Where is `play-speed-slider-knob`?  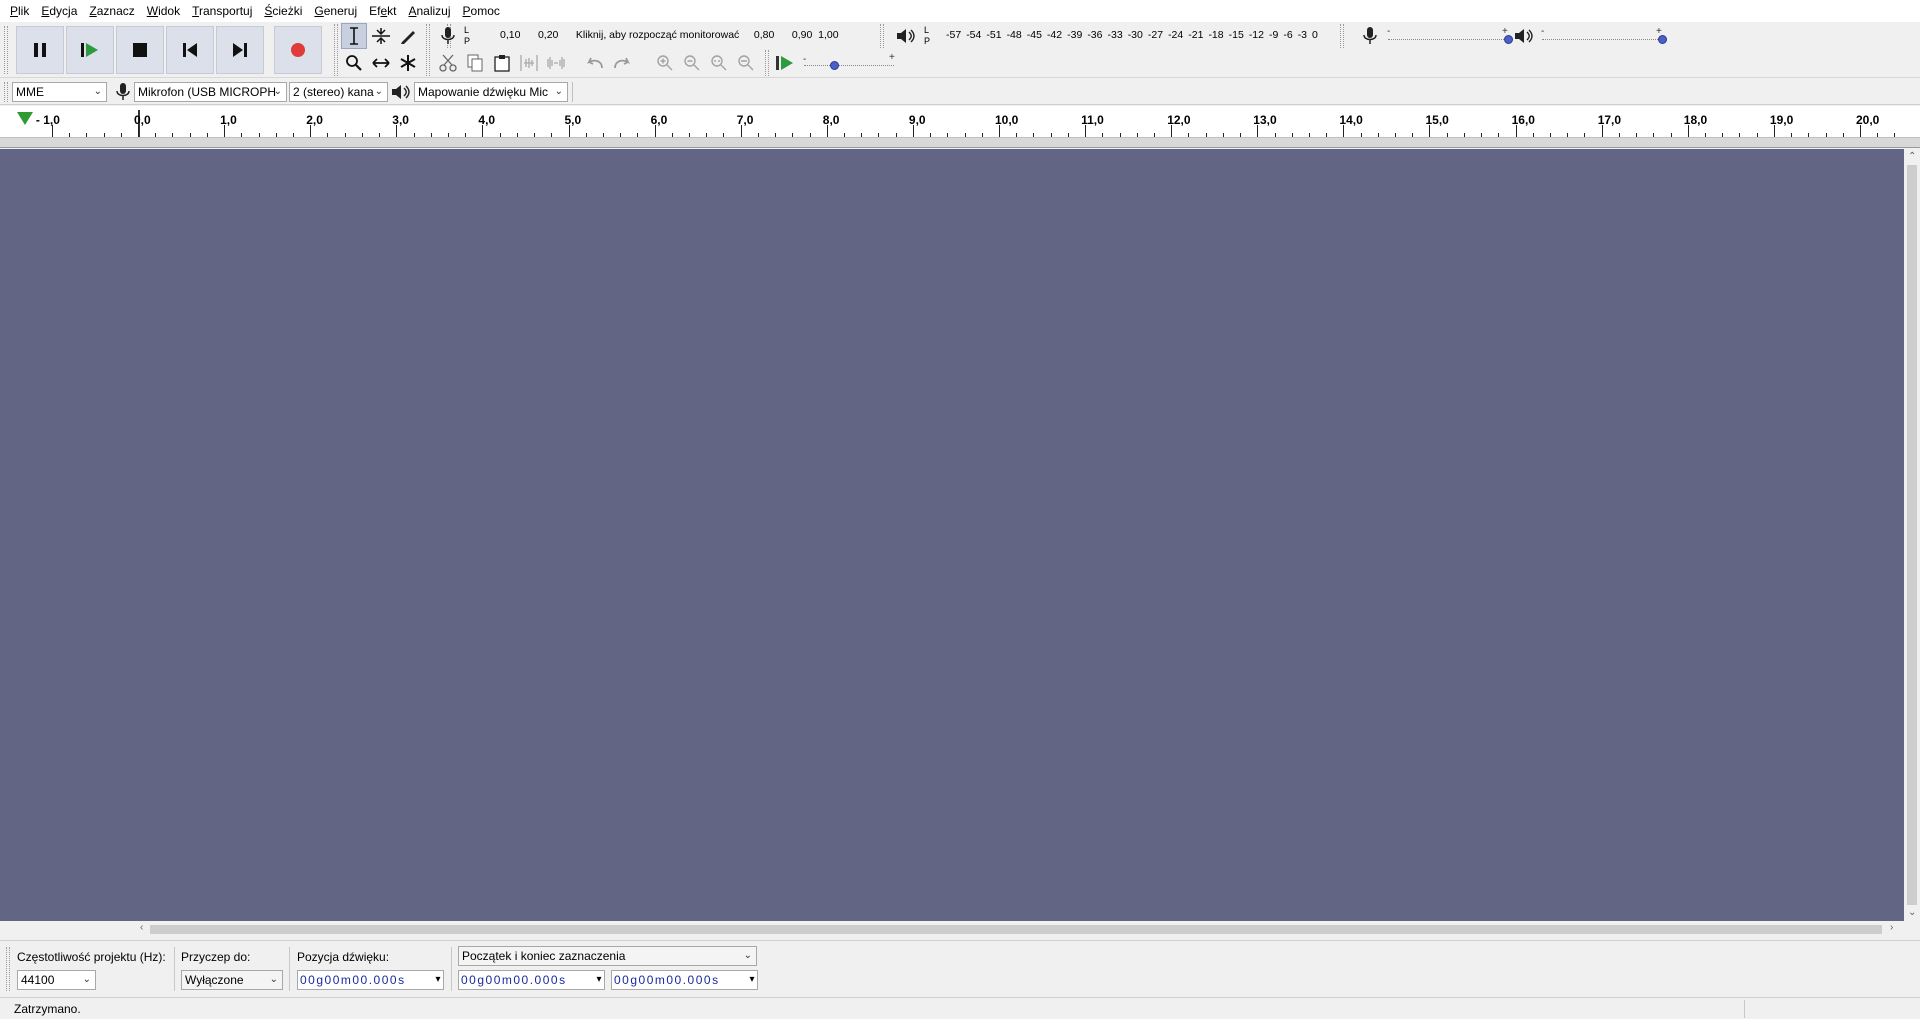 play-speed-slider-knob is located at coordinates (834, 65).